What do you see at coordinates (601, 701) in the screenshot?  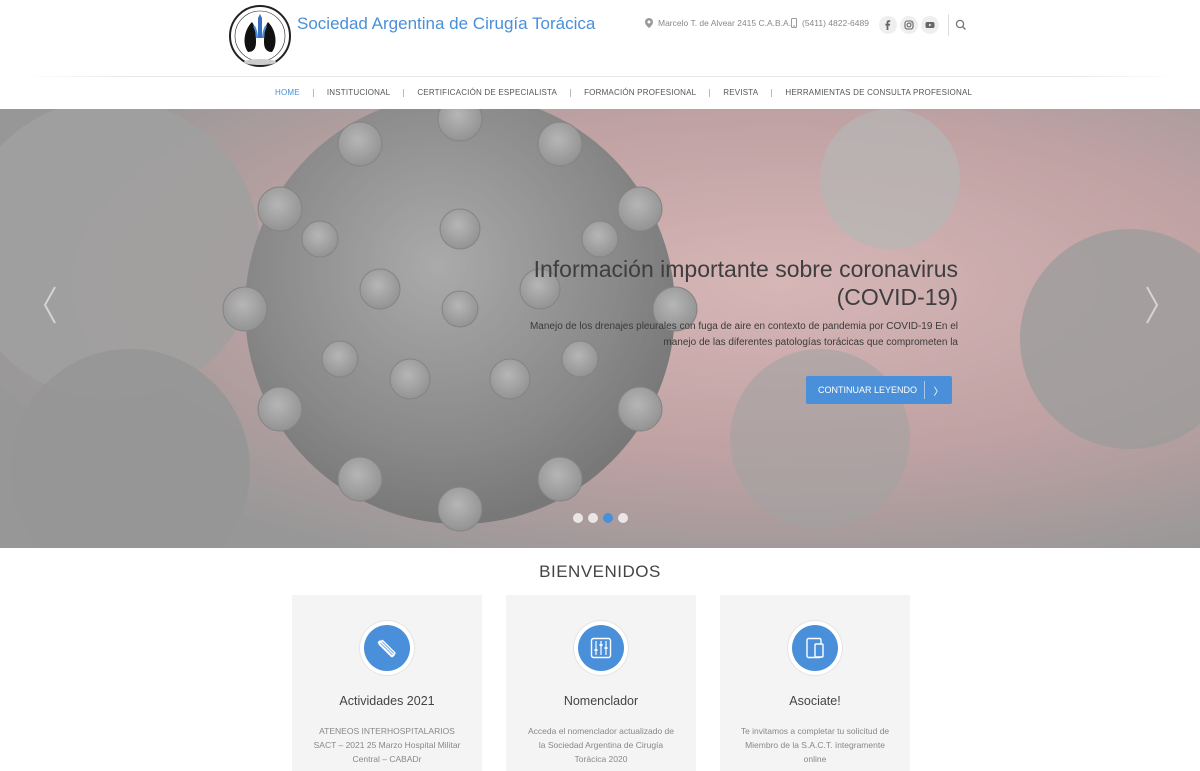 I see `card-title: Nomenclador` at bounding box center [601, 701].